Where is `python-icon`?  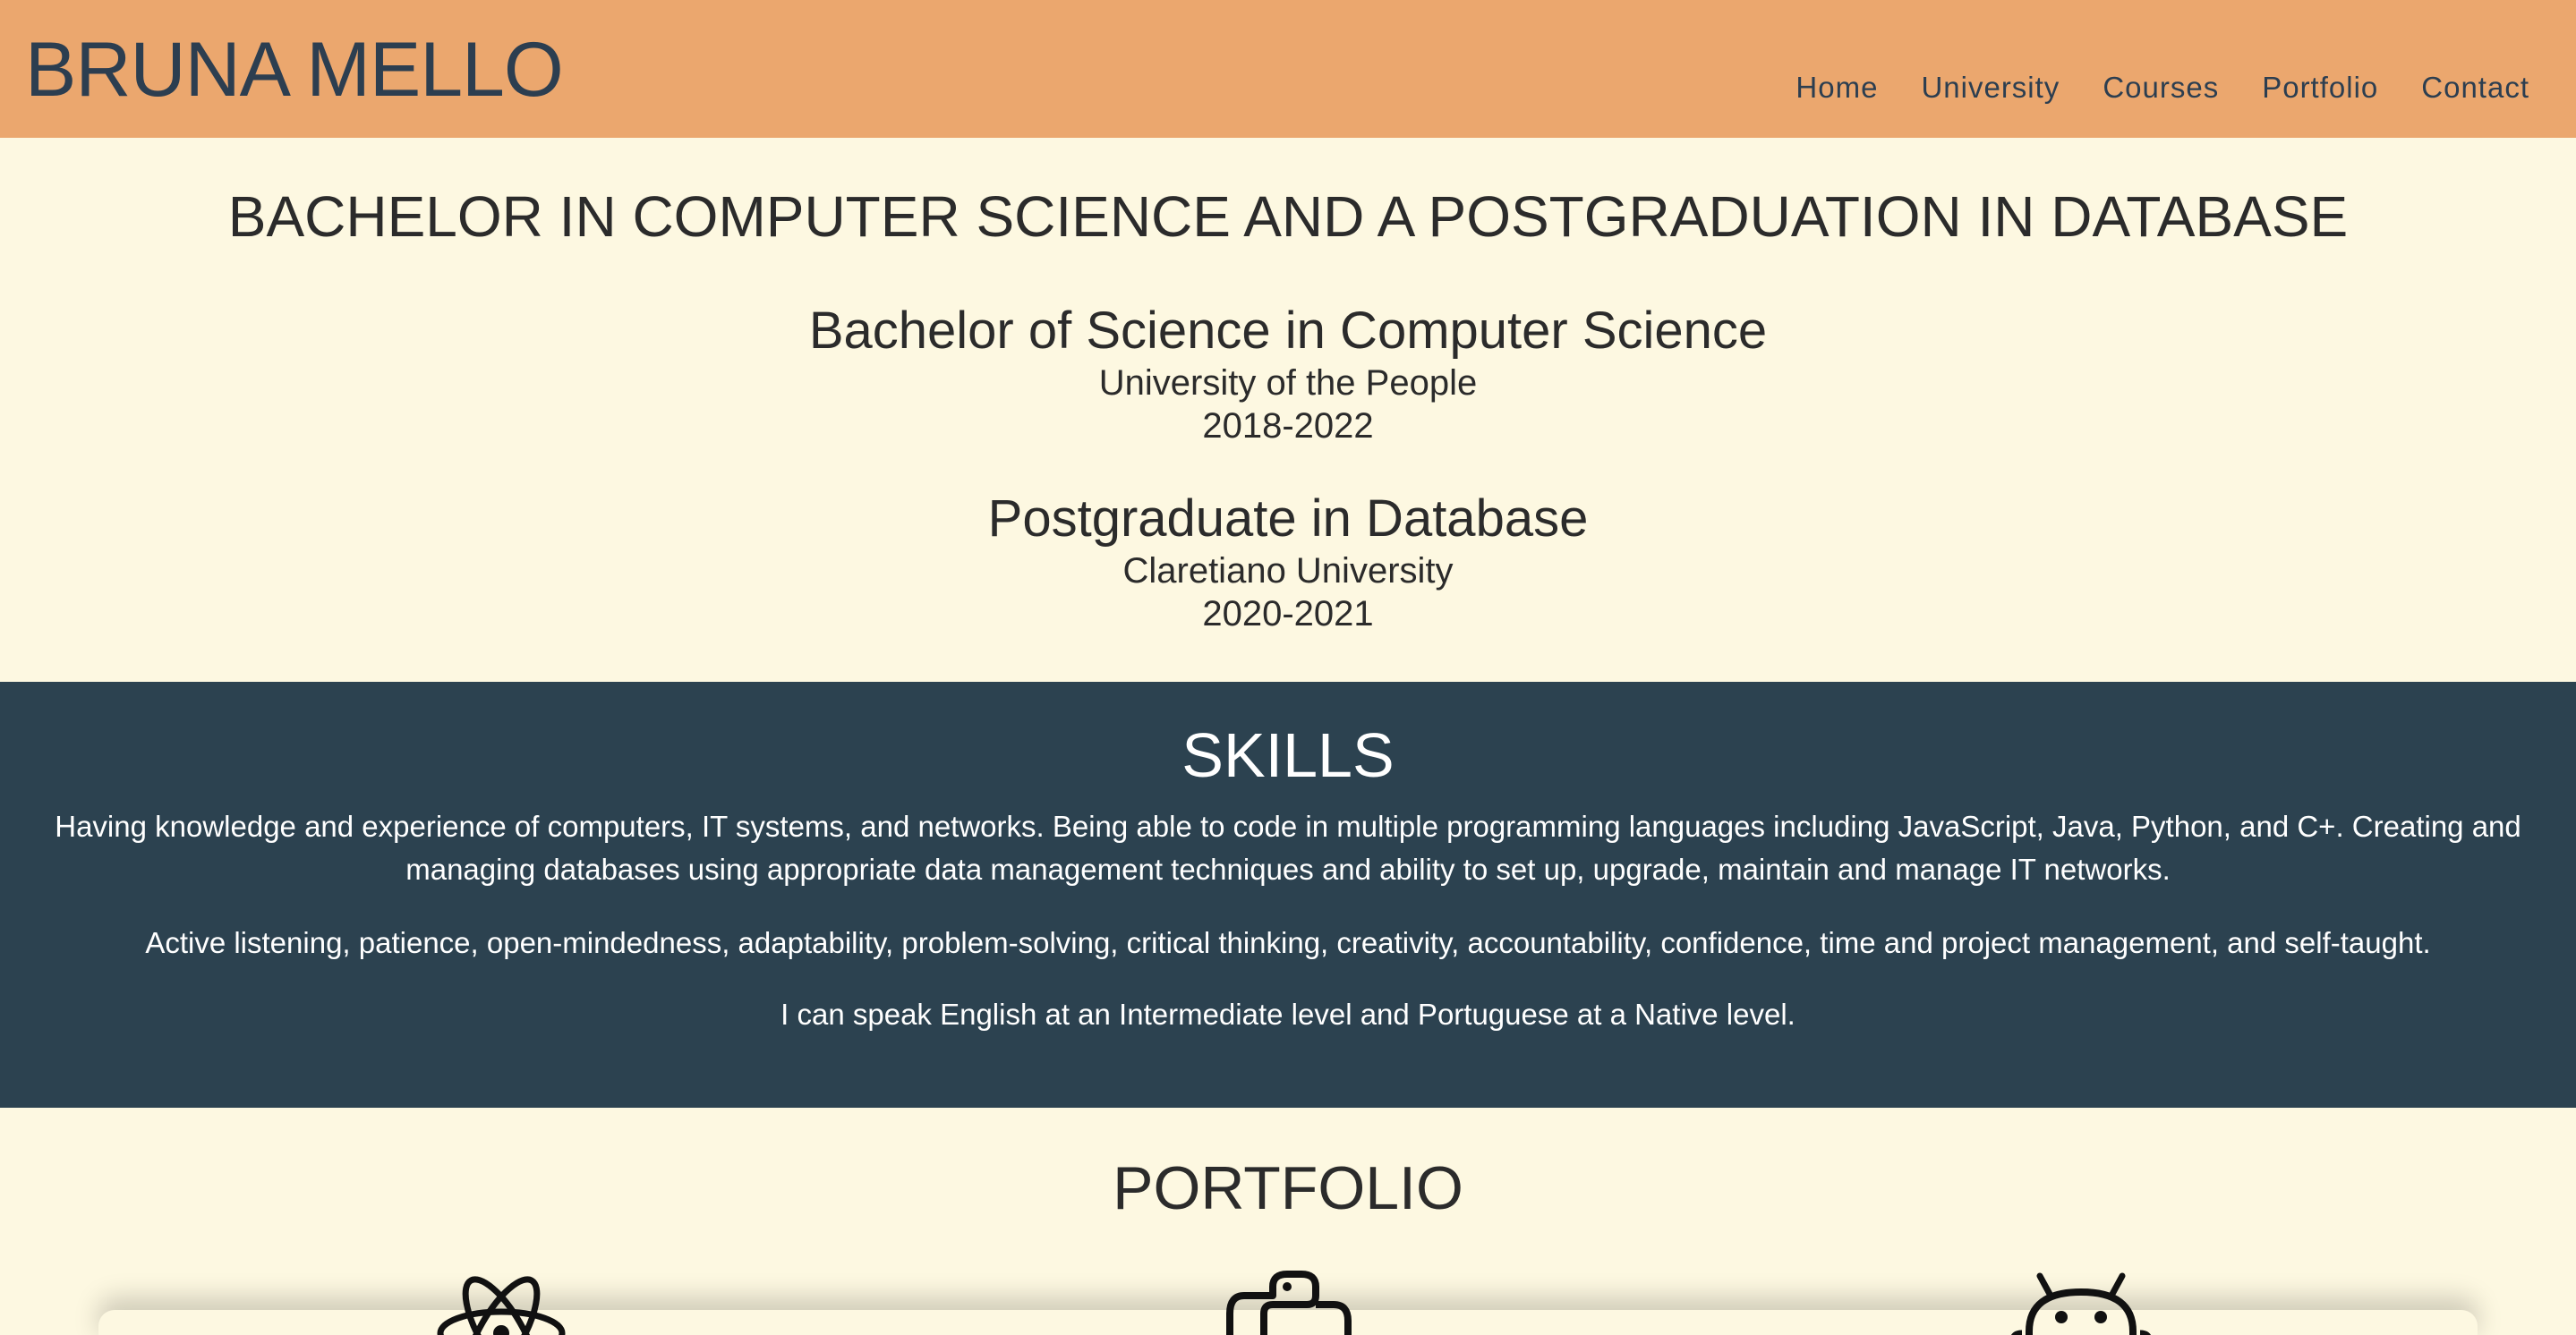 python-icon is located at coordinates (1289, 1302).